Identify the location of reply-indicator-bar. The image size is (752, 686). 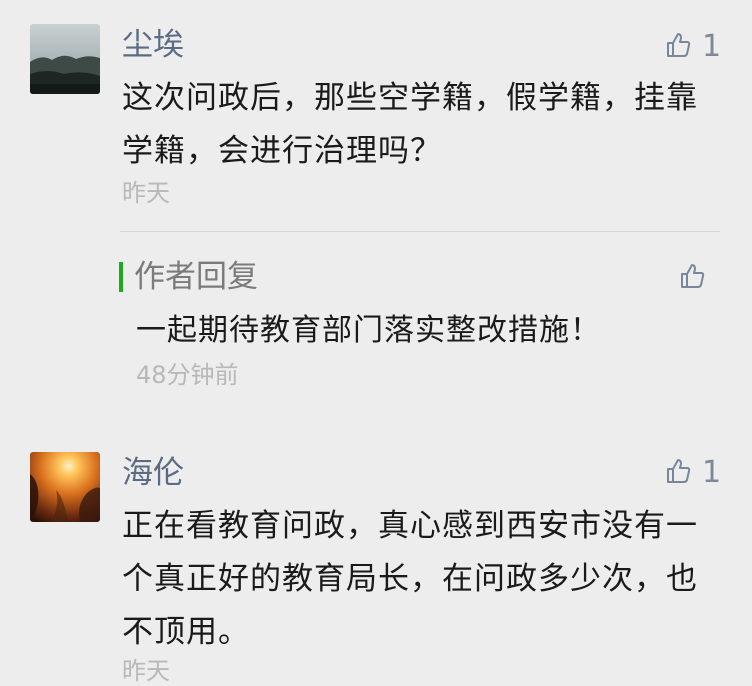
(121, 277).